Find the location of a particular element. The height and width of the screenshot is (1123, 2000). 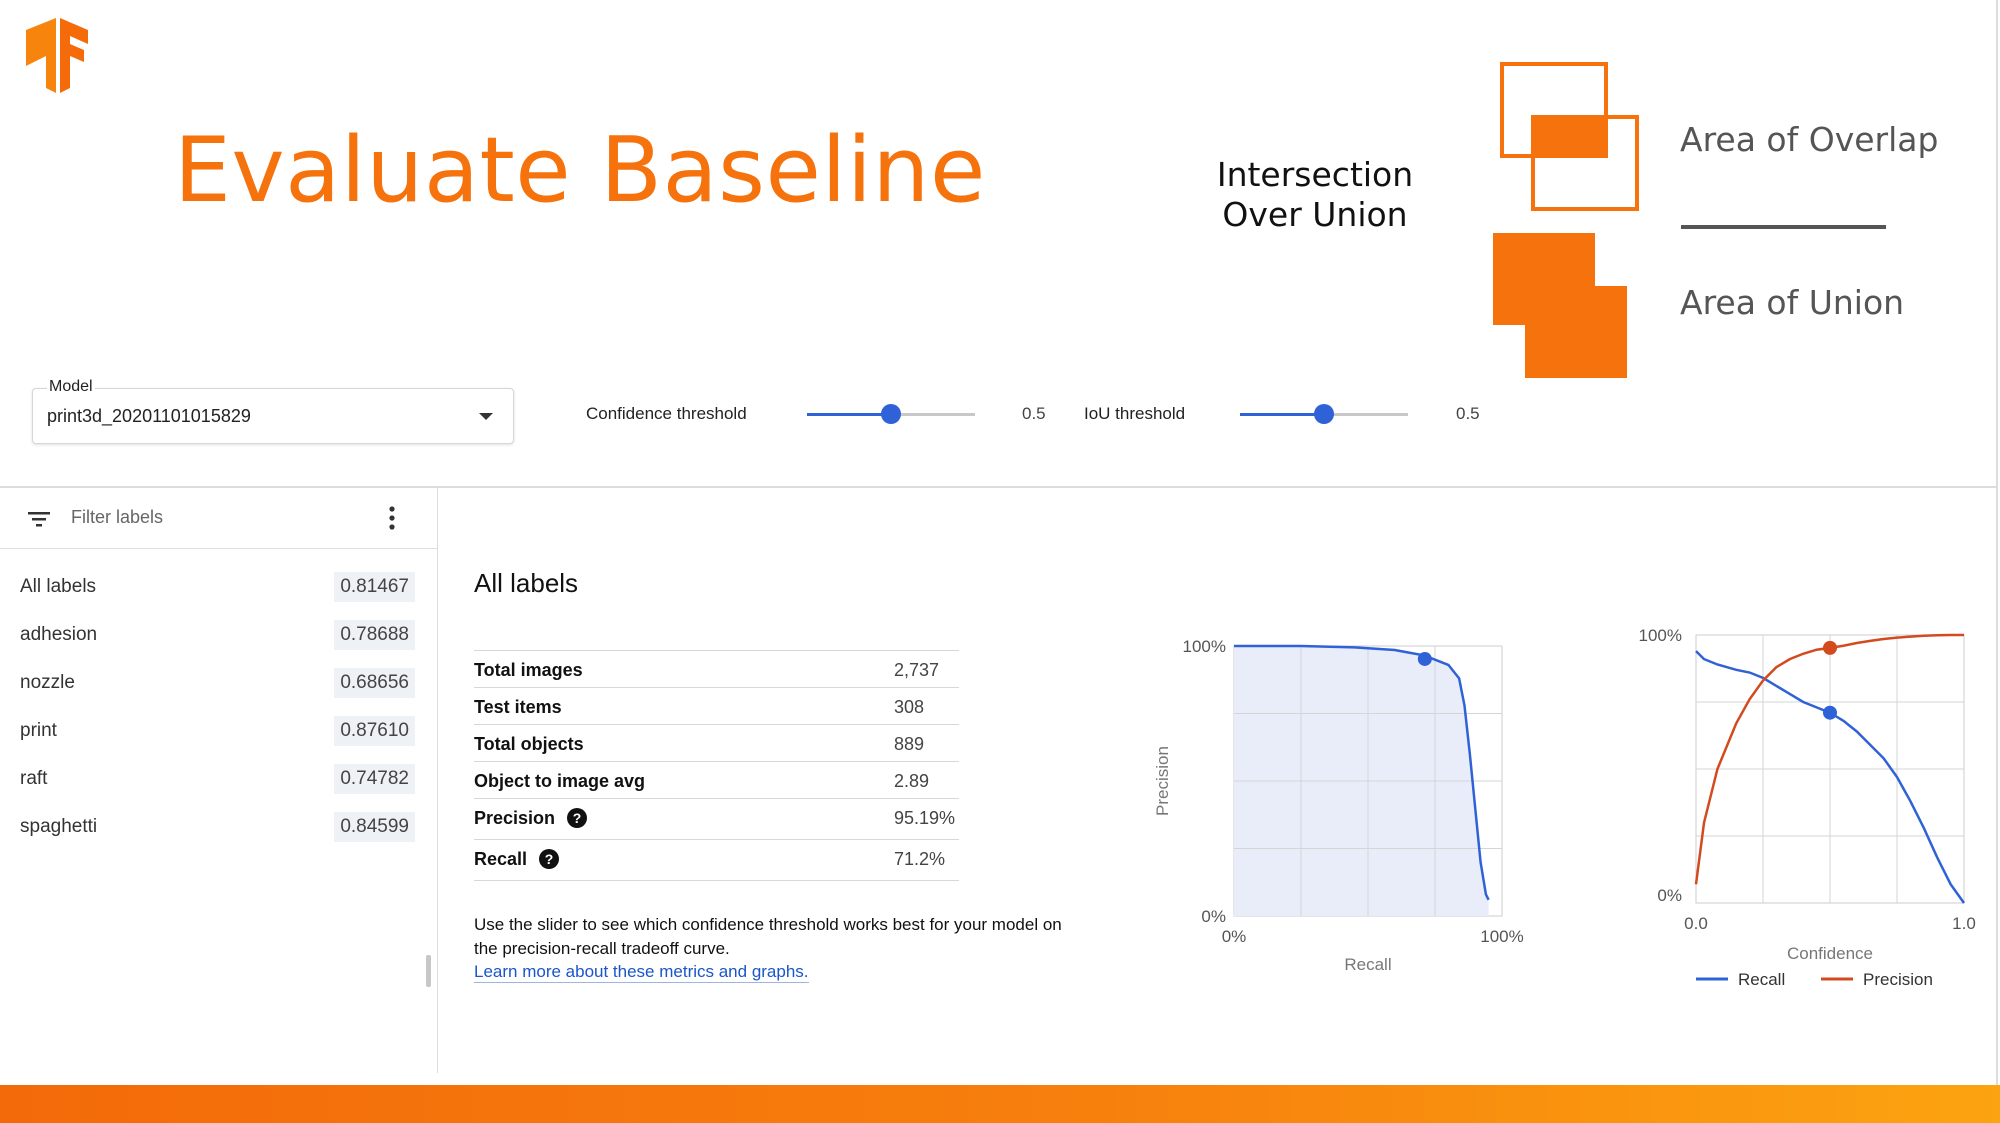

stat-value: 2,737 is located at coordinates (917, 670).